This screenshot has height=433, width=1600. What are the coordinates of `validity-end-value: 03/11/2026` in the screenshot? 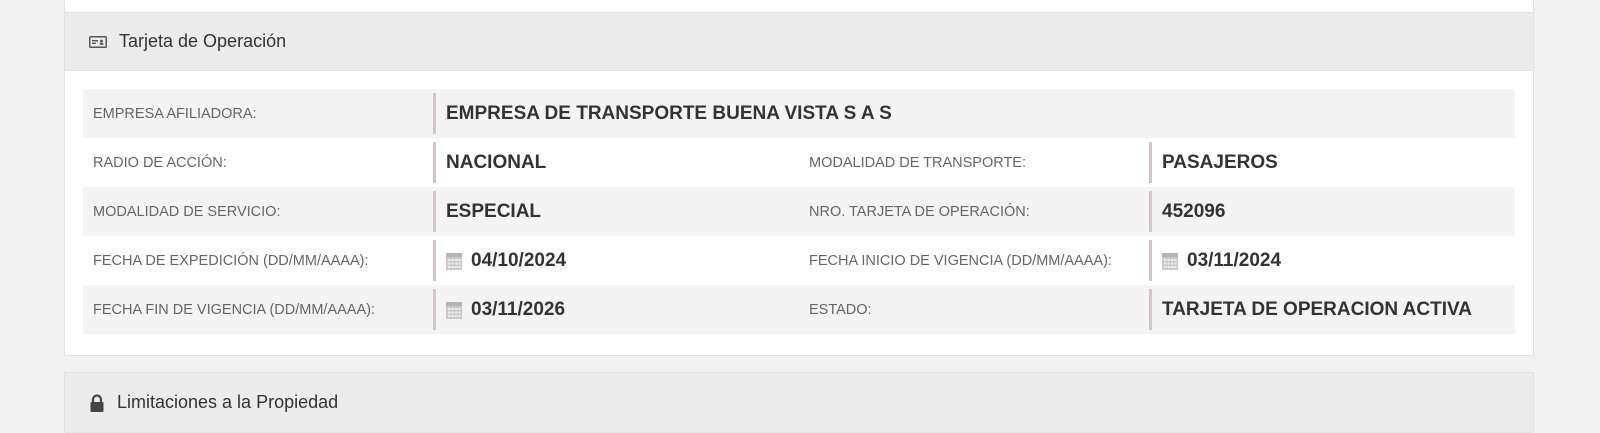 It's located at (518, 309).